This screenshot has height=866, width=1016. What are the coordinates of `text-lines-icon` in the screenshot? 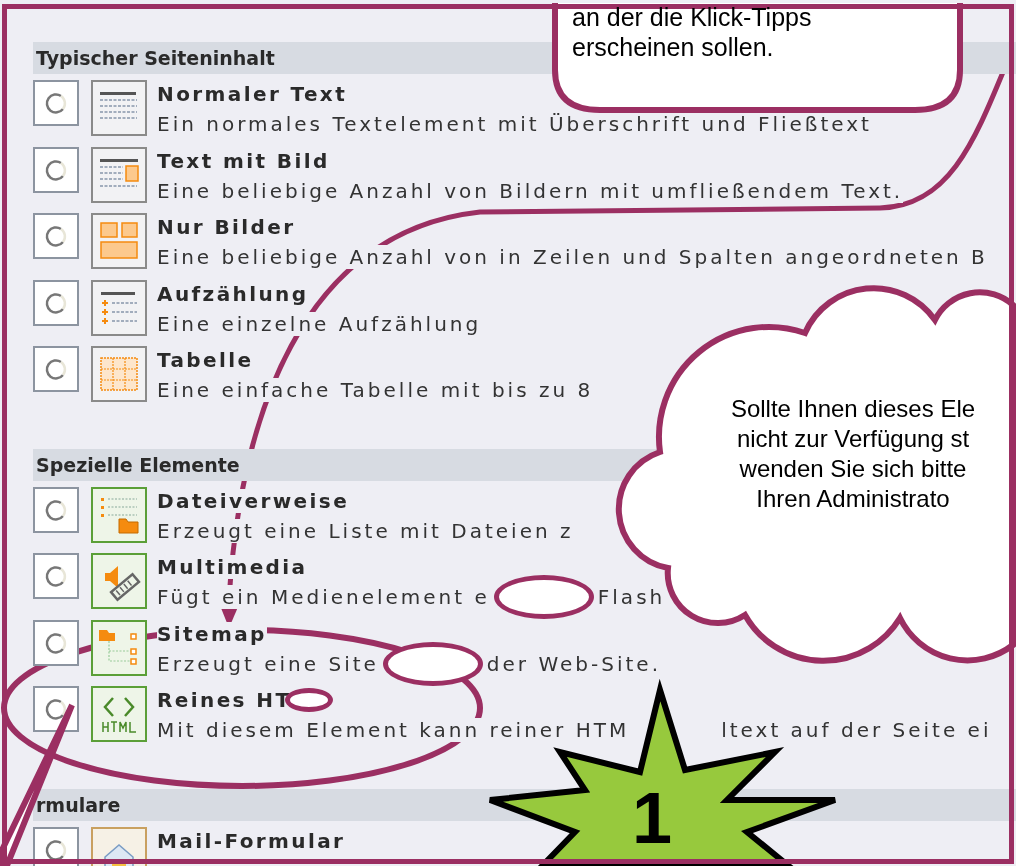 It's located at (119, 108).